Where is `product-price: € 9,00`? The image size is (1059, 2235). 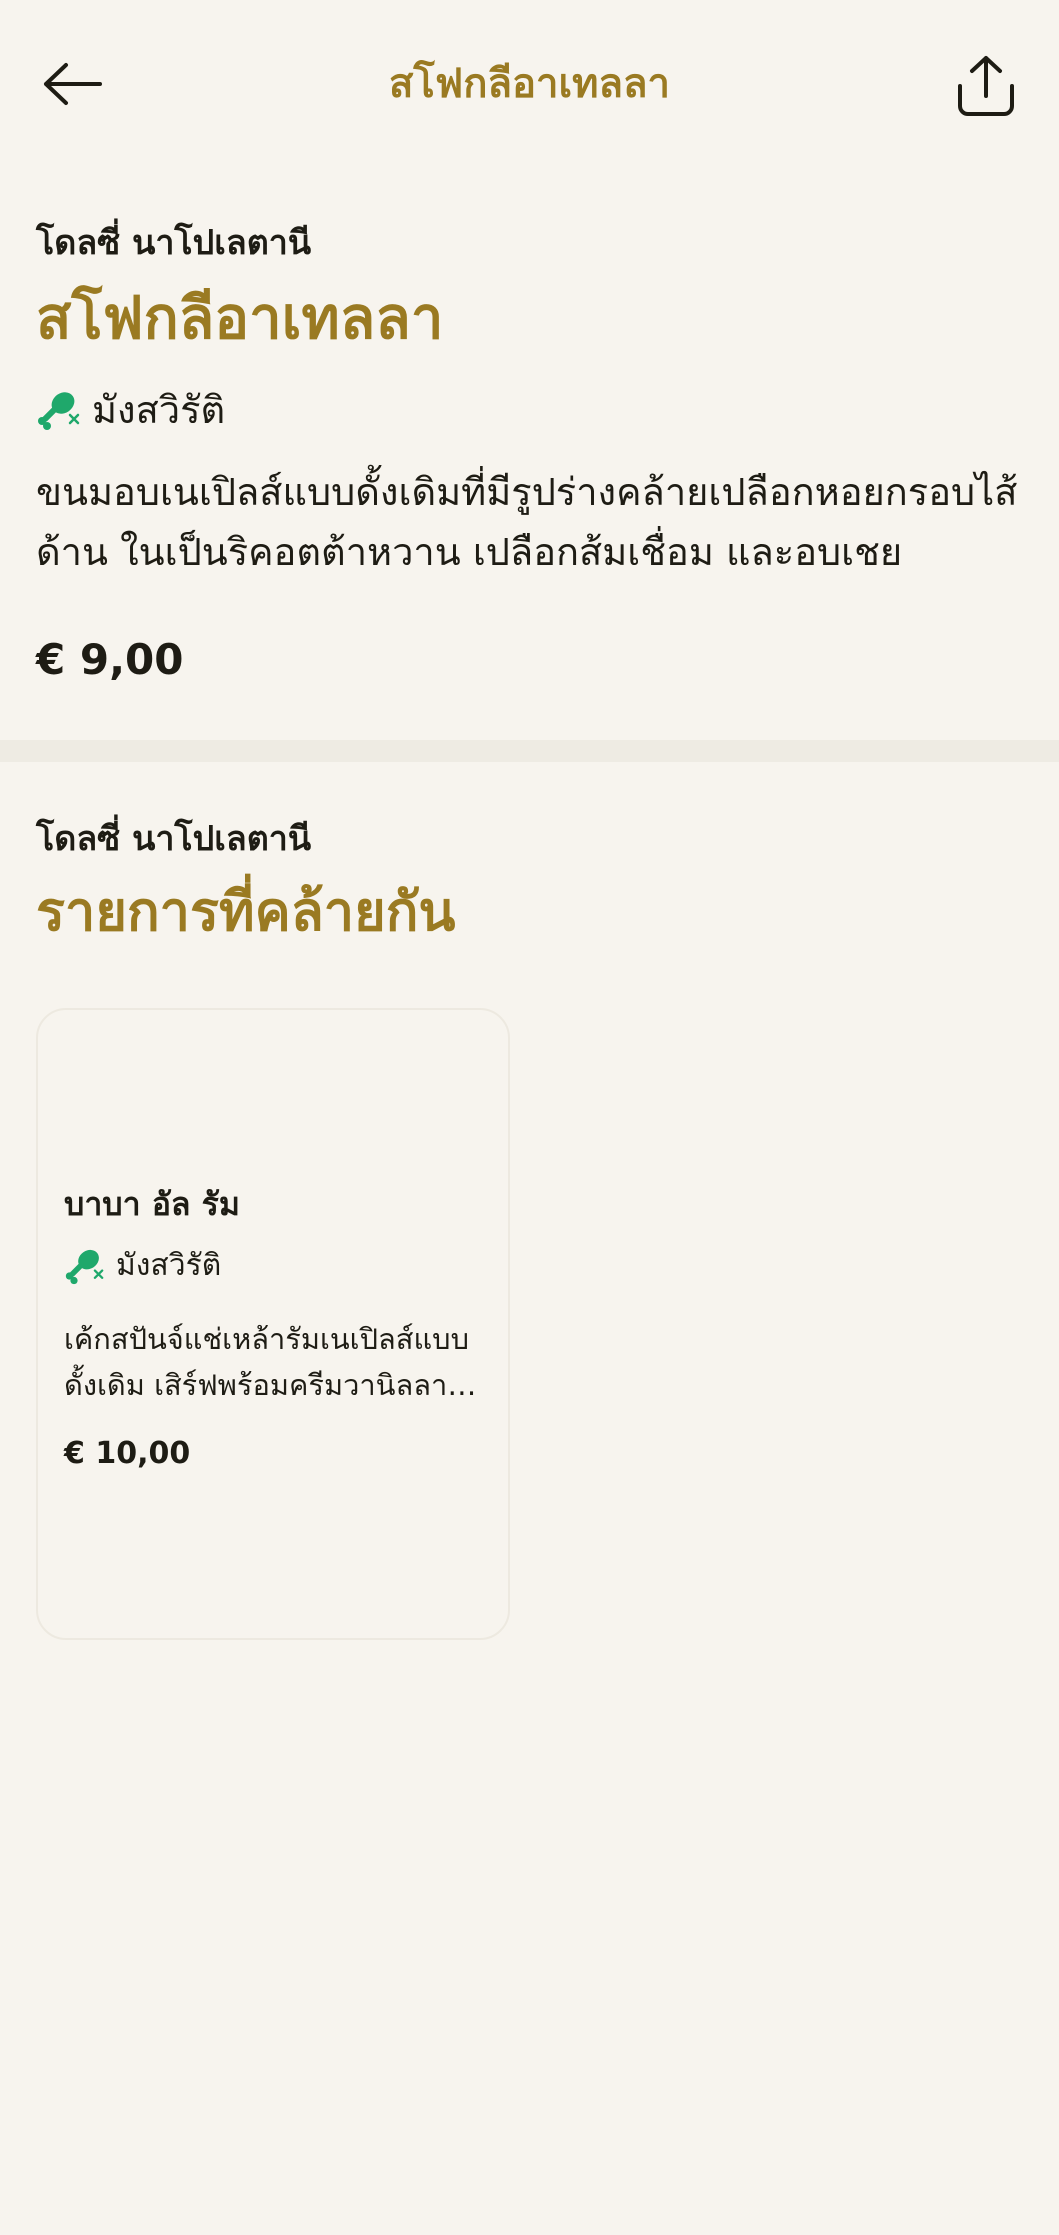
product-price: € 9,00 is located at coordinates (110, 659).